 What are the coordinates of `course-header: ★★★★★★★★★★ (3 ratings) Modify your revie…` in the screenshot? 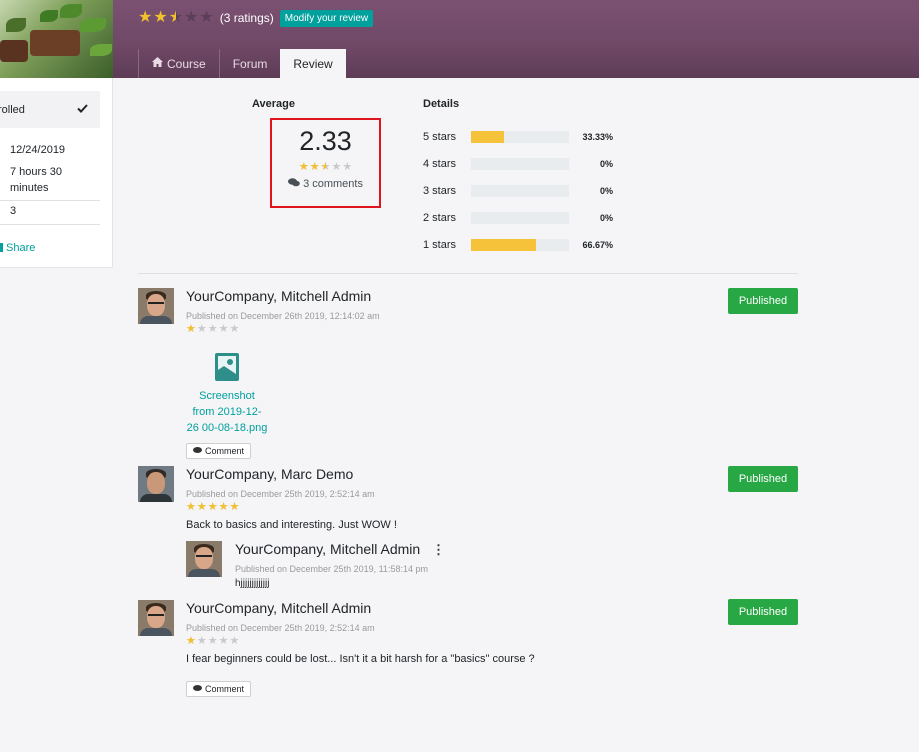 It's located at (459, 39).